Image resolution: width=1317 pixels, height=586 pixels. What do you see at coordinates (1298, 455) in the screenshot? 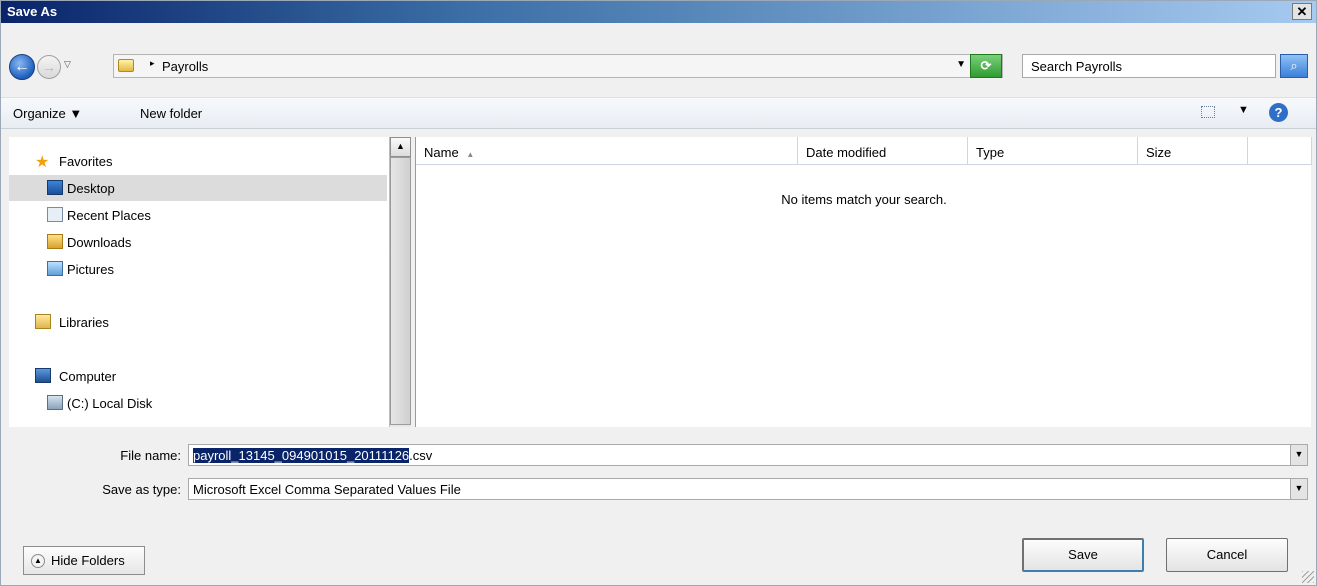
I see `file-name-dropdown-icon: ▼` at bounding box center [1298, 455].